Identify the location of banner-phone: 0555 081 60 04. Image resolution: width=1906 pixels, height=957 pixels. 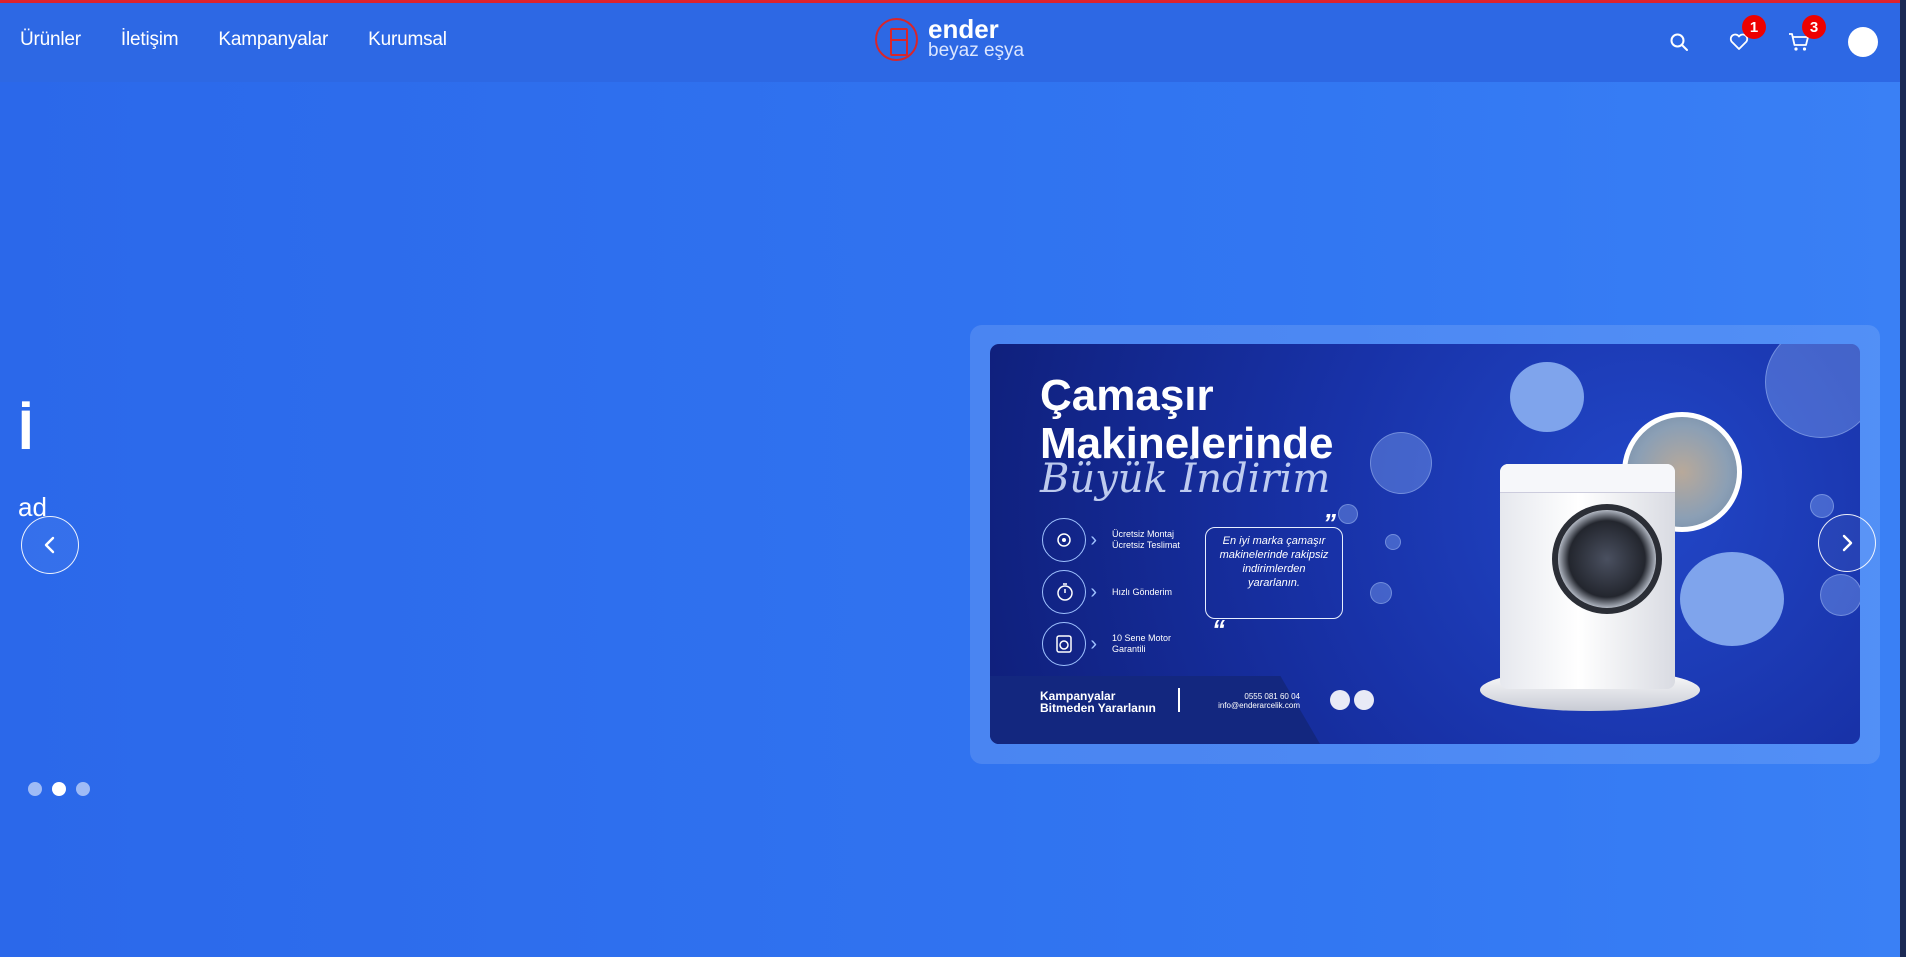
(1272, 696).